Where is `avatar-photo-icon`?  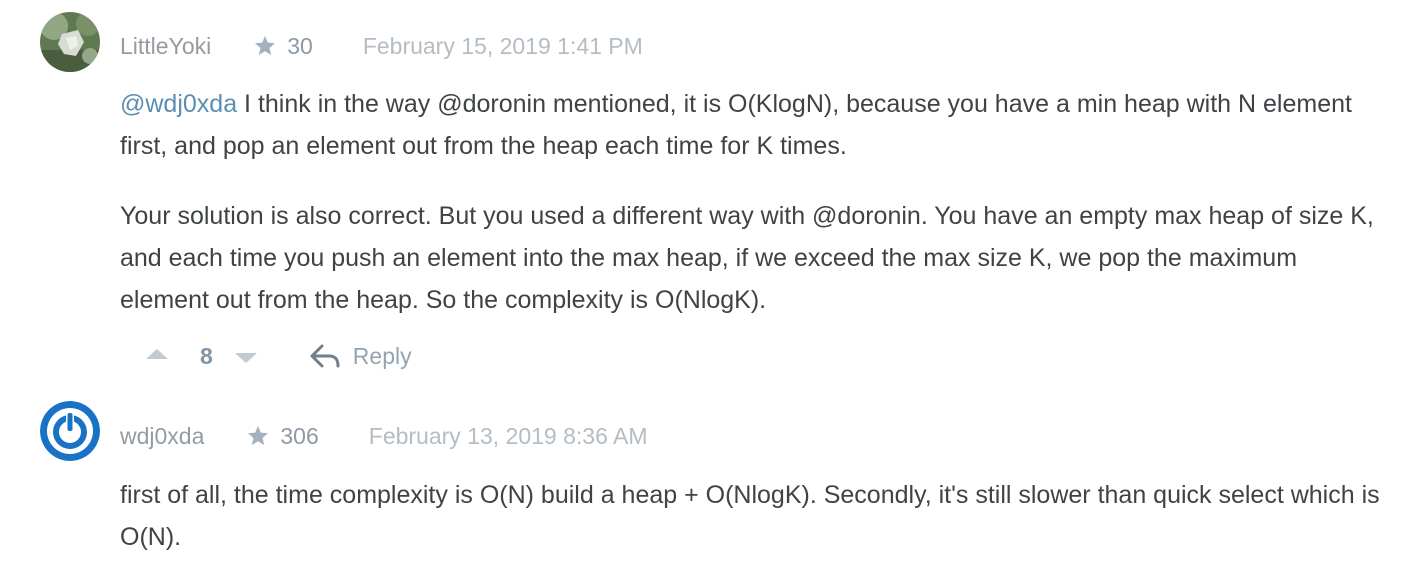 avatar-photo-icon is located at coordinates (70, 42).